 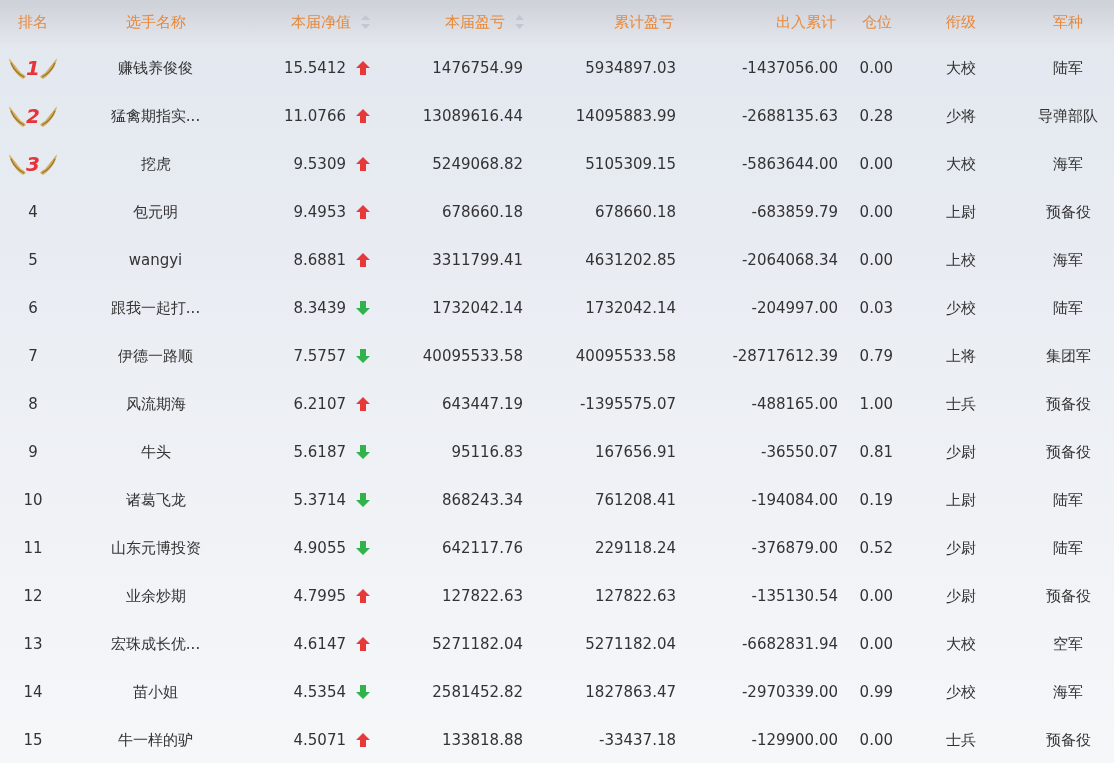 What do you see at coordinates (789, 692) in the screenshot?
I see `in-out-total: -2970339.00` at bounding box center [789, 692].